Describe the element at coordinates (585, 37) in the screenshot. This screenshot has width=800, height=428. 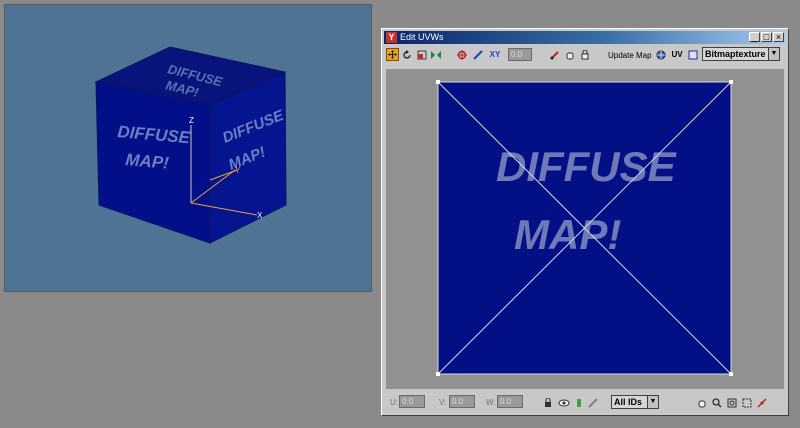
I see `window-titlebar: Y Edit UVWs _ □ ×` at that location.